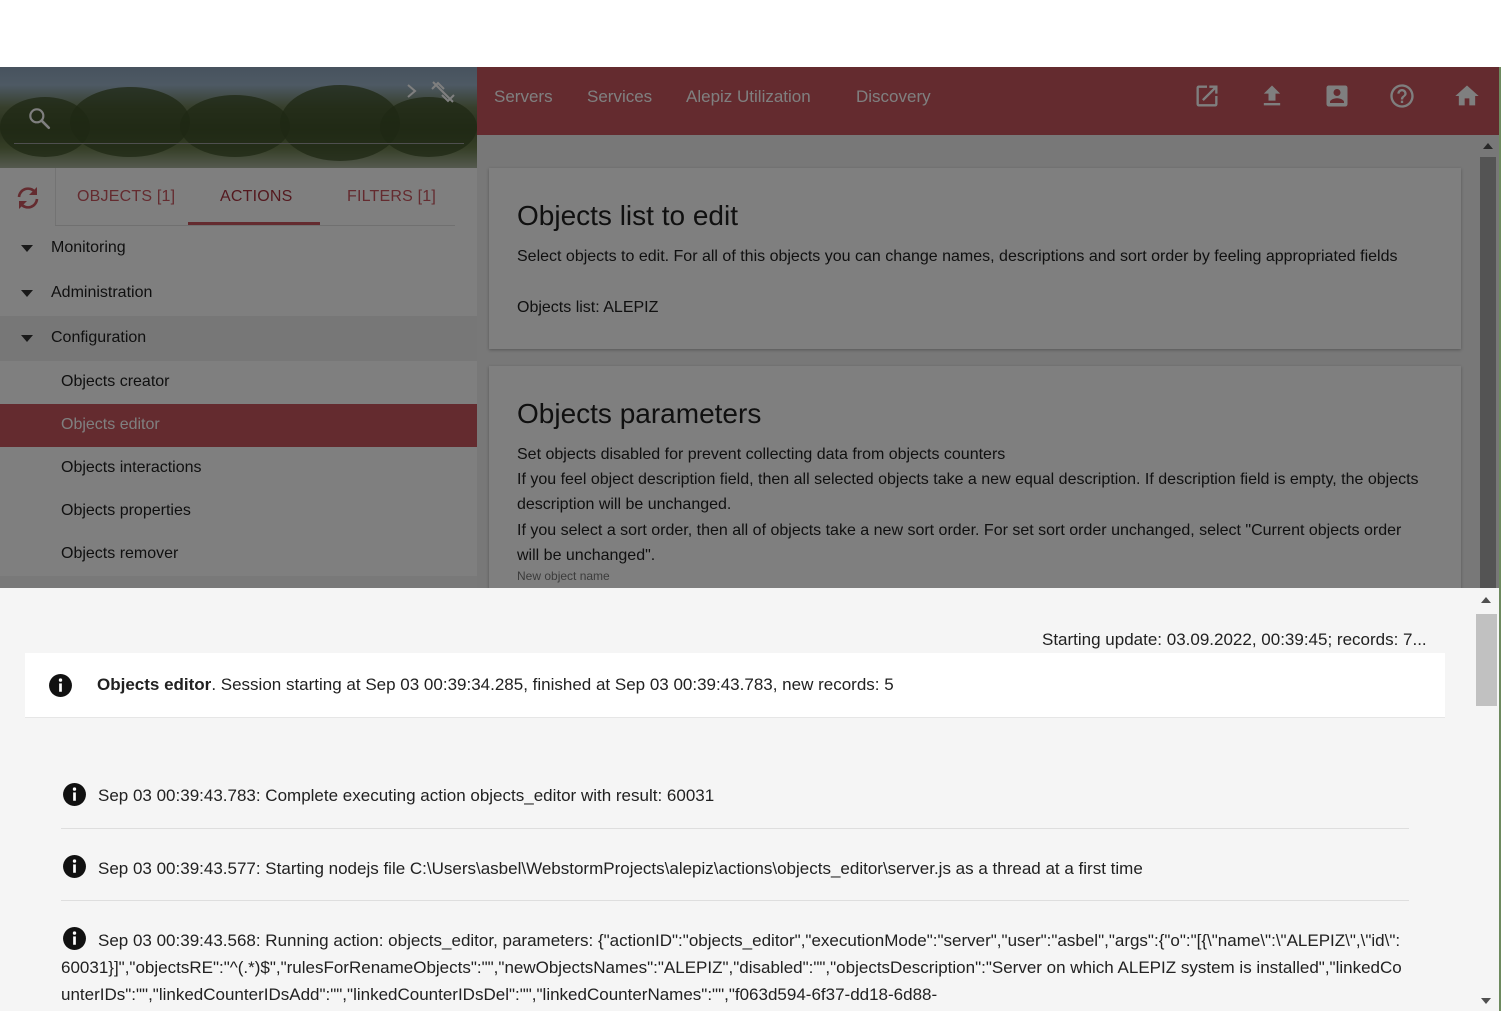 This screenshot has width=1501, height=1011. Describe the element at coordinates (619, 97) in the screenshot. I see `nav-services: Services` at that location.